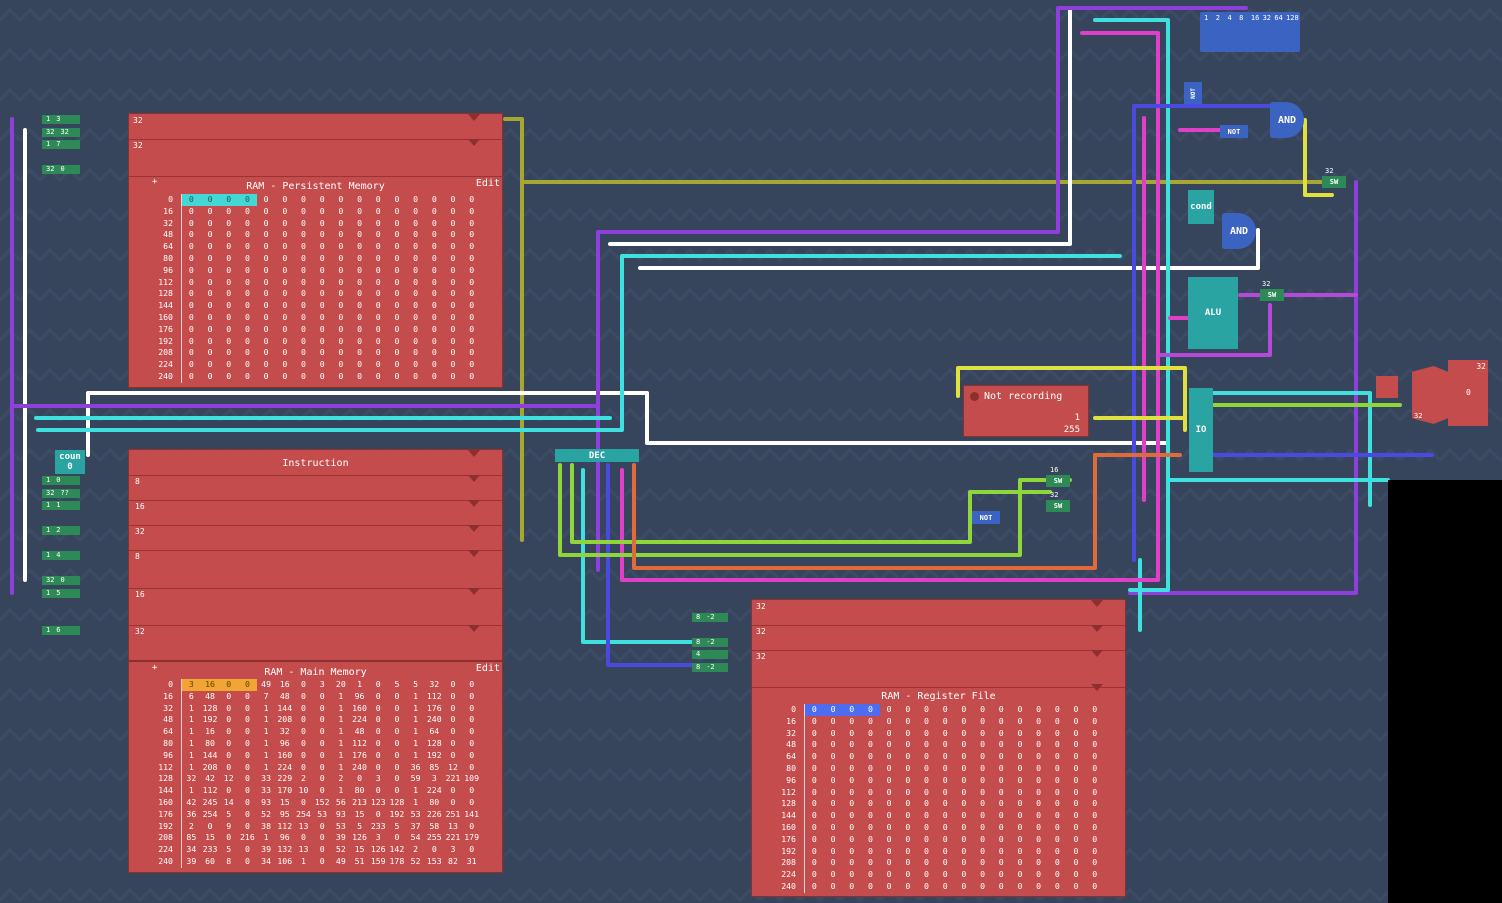 This screenshot has width=1502, height=903. Describe the element at coordinates (61, 493) in the screenshot. I see `input-box: 32??` at that location.